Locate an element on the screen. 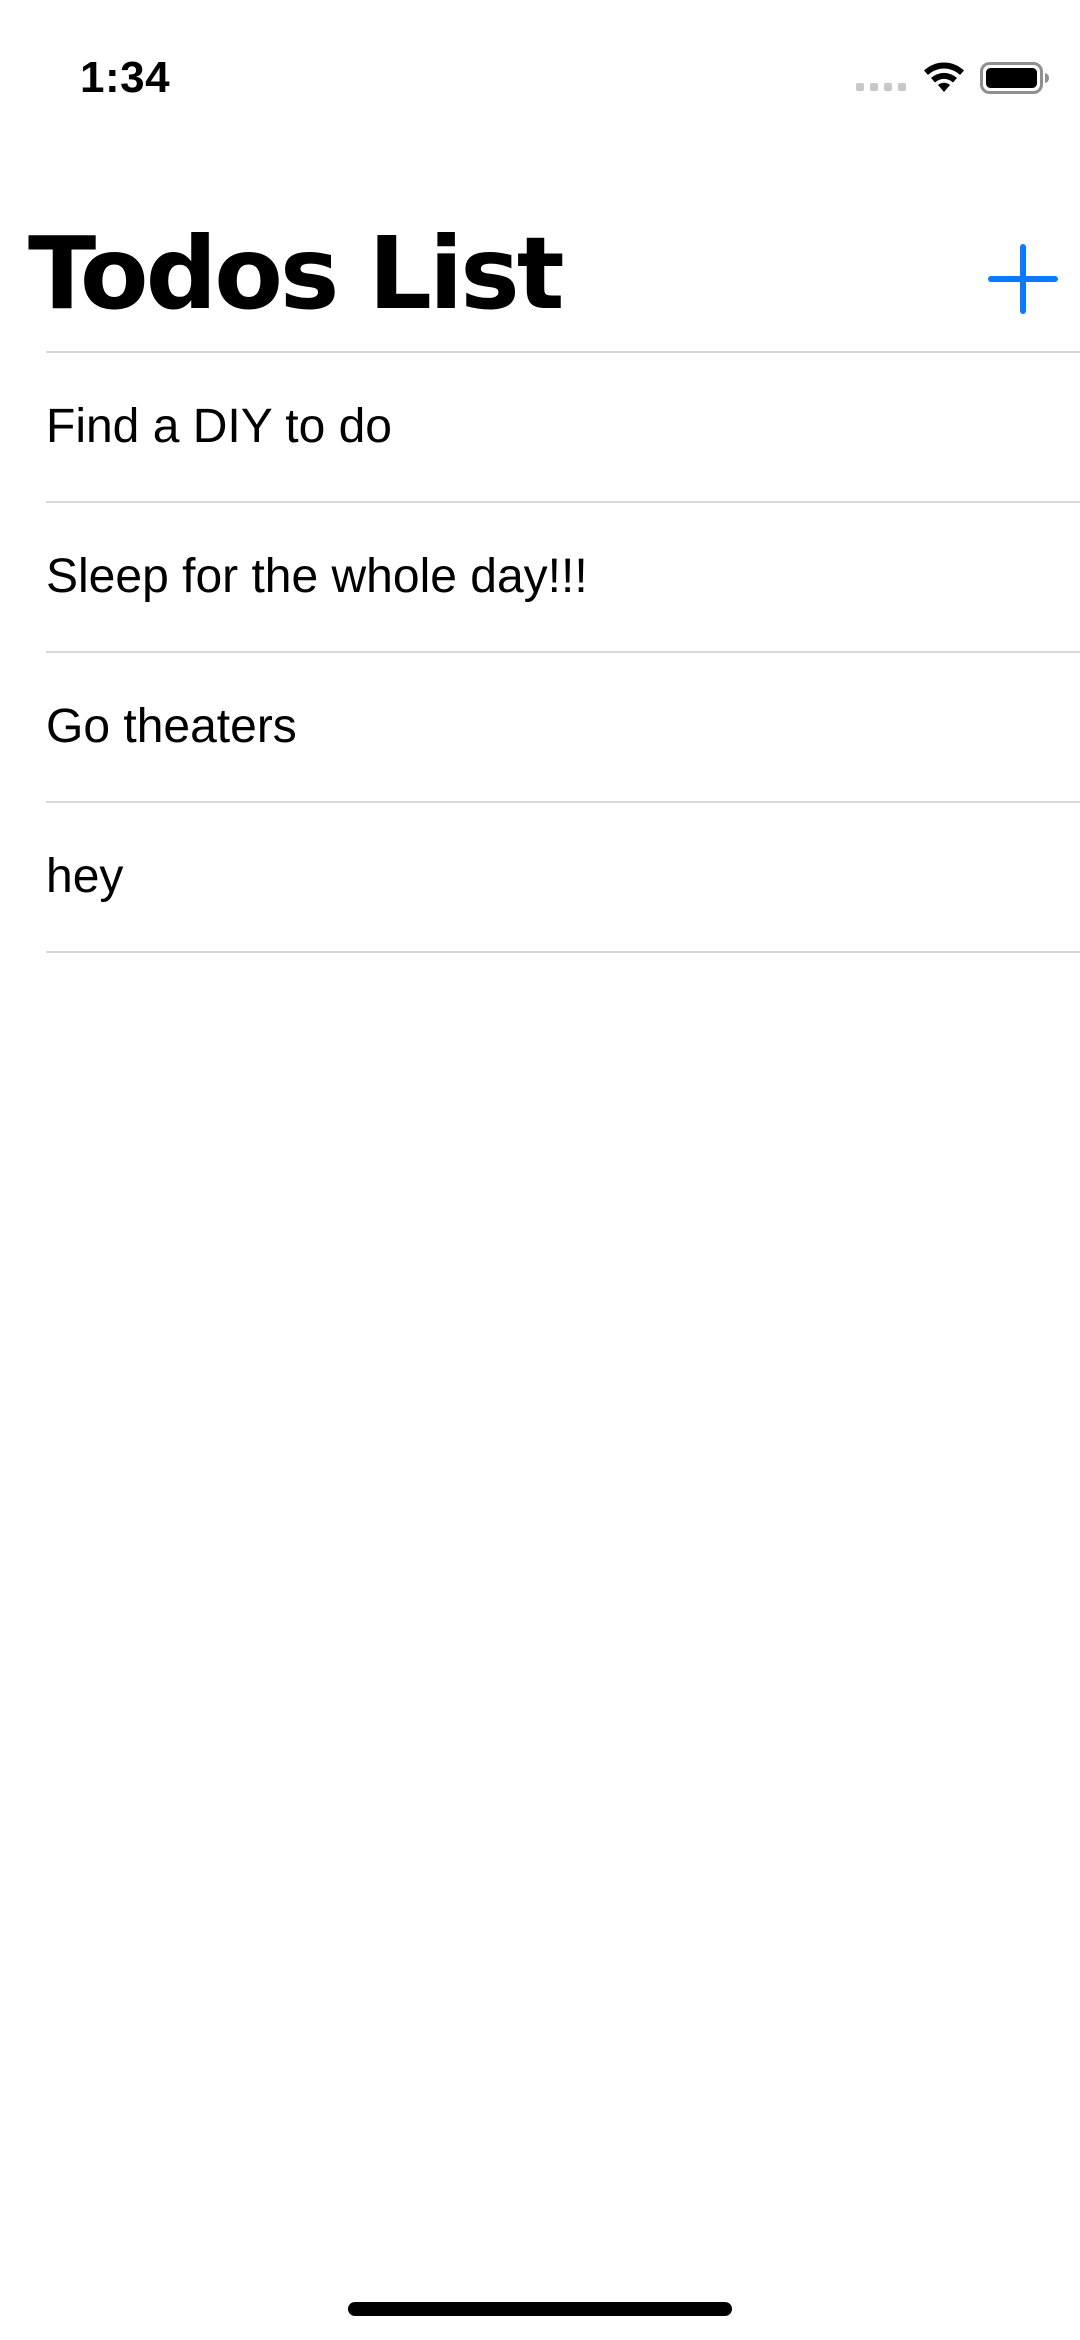  todo-item-label: Go theaters is located at coordinates (171, 726).